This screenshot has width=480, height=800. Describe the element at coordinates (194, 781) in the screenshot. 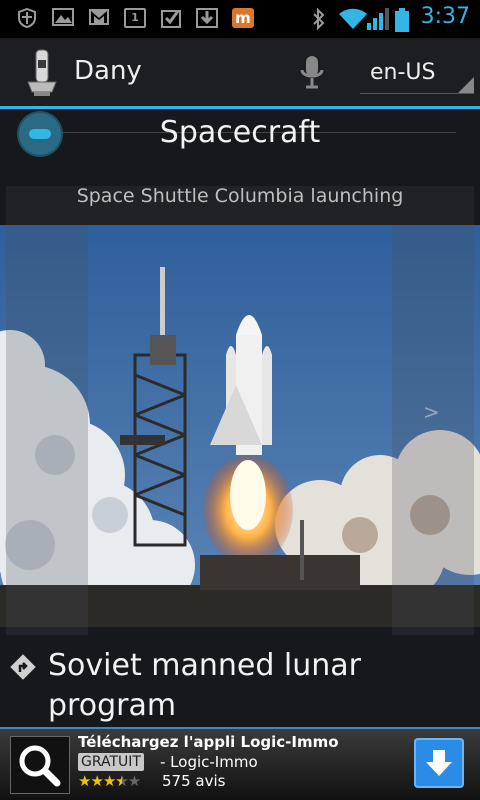

I see `ad-reviews: 575 avis` at that location.